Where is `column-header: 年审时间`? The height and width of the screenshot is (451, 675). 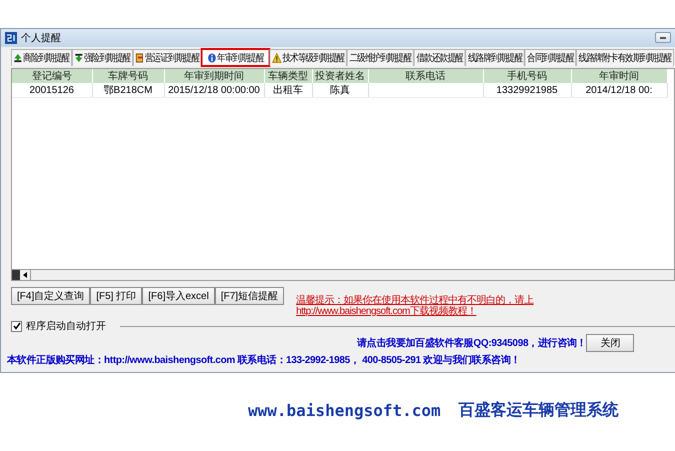
column-header: 年审时间 is located at coordinates (619, 76).